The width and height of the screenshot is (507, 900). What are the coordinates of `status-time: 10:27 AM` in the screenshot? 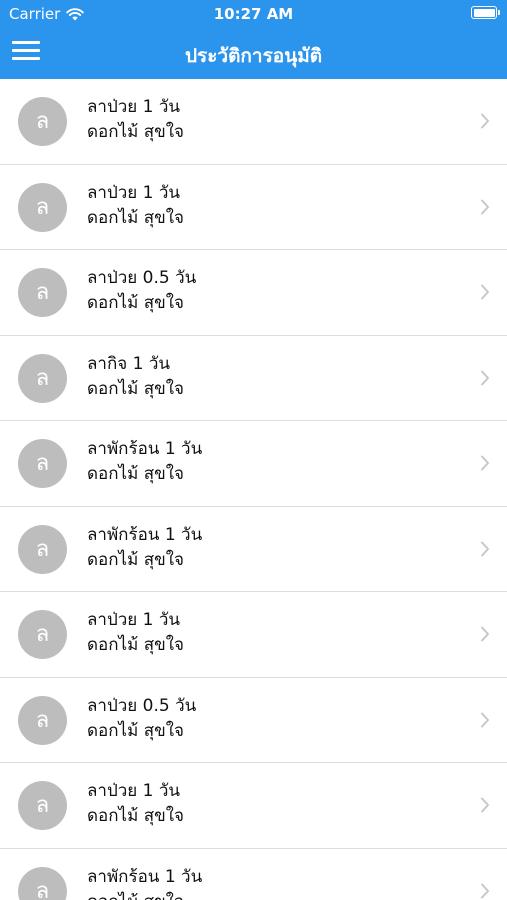 It's located at (253, 14).